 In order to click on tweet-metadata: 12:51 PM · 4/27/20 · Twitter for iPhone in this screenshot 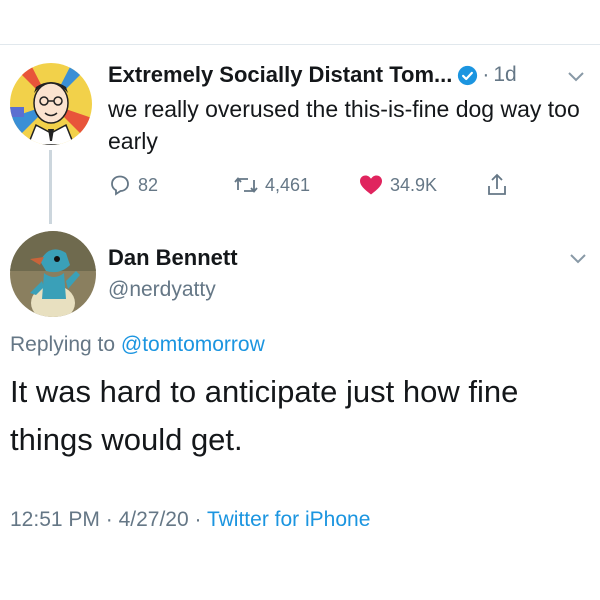, I will do `click(190, 520)`.